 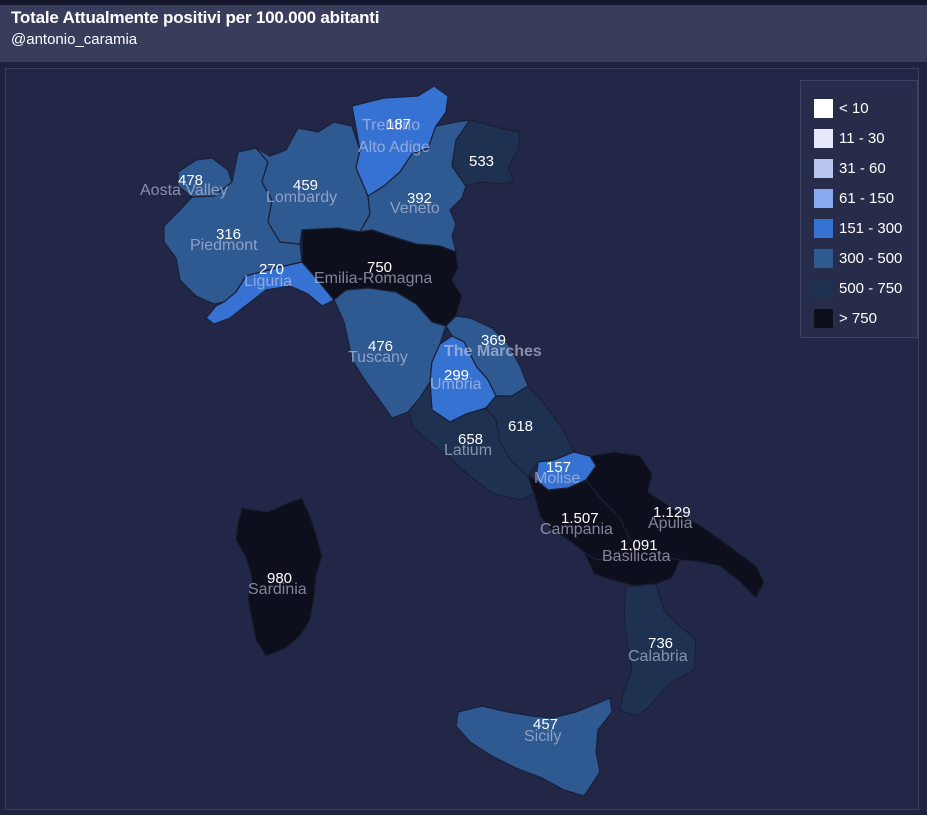 I want to click on value-marches: 369, so click(x=493, y=340).